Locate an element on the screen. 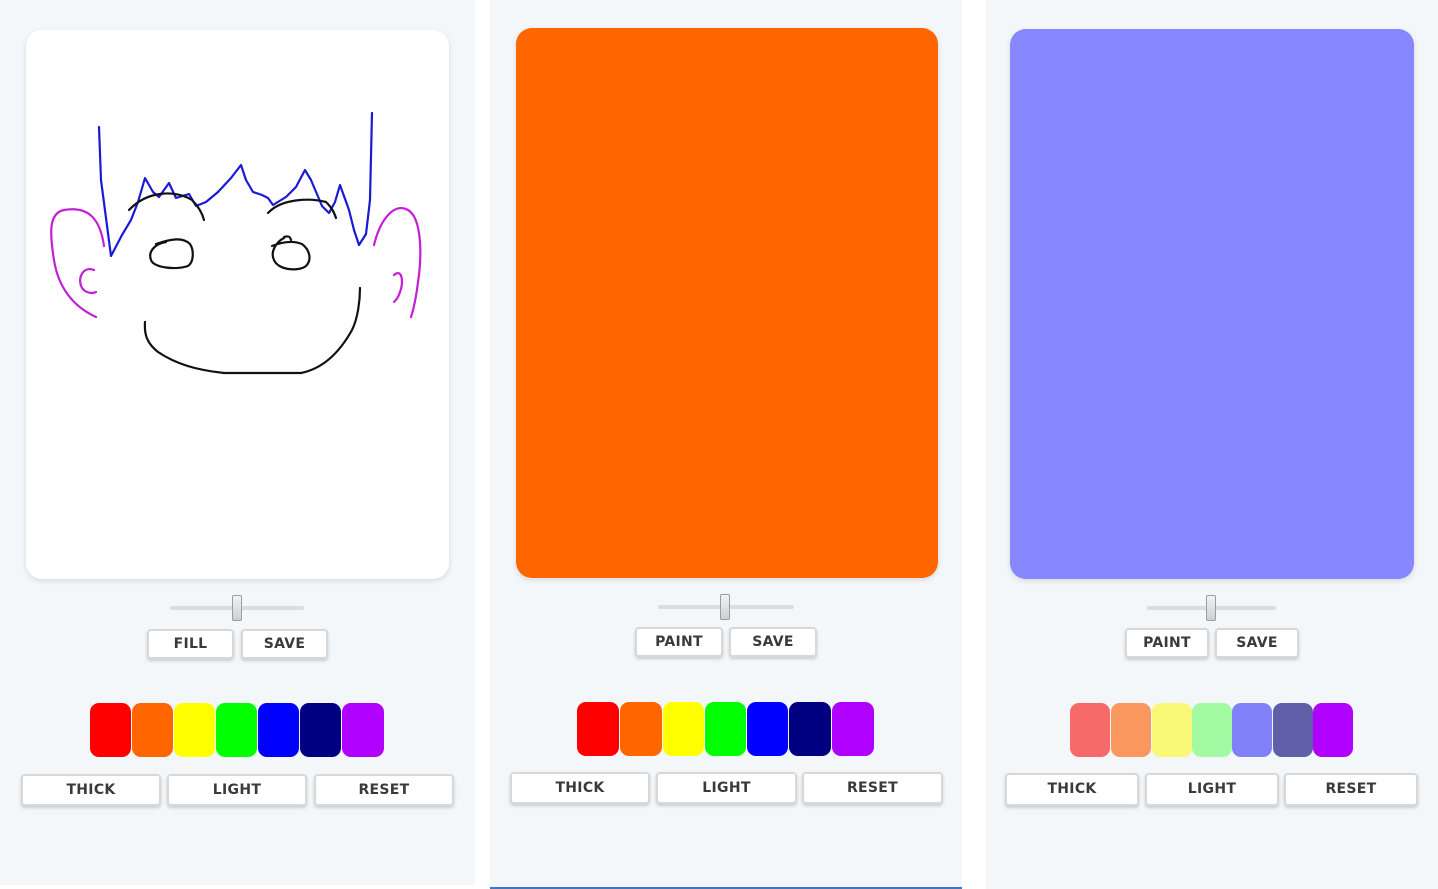 The width and height of the screenshot is (1438, 889). color-swatch-light-orange is located at coordinates (1131, 730).